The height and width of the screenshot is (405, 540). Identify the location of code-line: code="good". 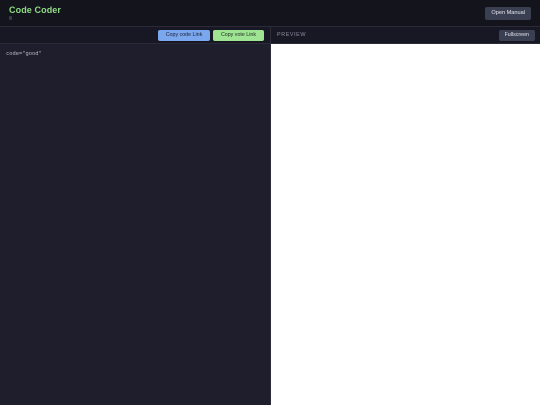
(24, 54).